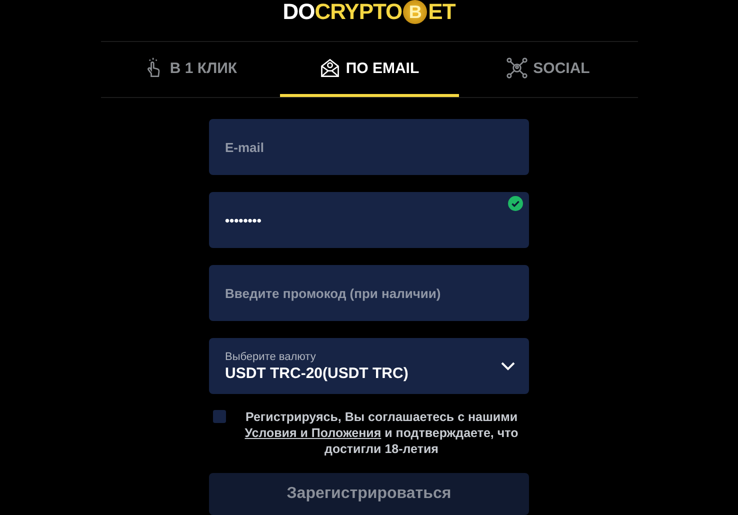 Image resolution: width=738 pixels, height=515 pixels. I want to click on checkbox, so click(219, 416).